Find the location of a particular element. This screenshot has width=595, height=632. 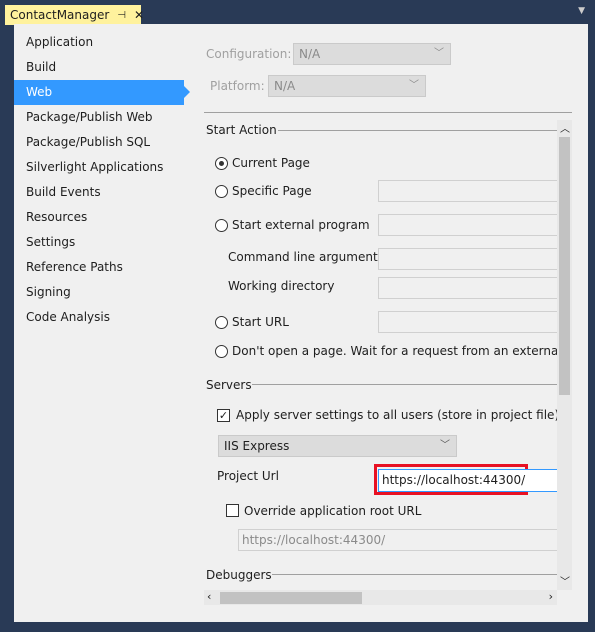

current-page-label: Current Page is located at coordinates (271, 163).